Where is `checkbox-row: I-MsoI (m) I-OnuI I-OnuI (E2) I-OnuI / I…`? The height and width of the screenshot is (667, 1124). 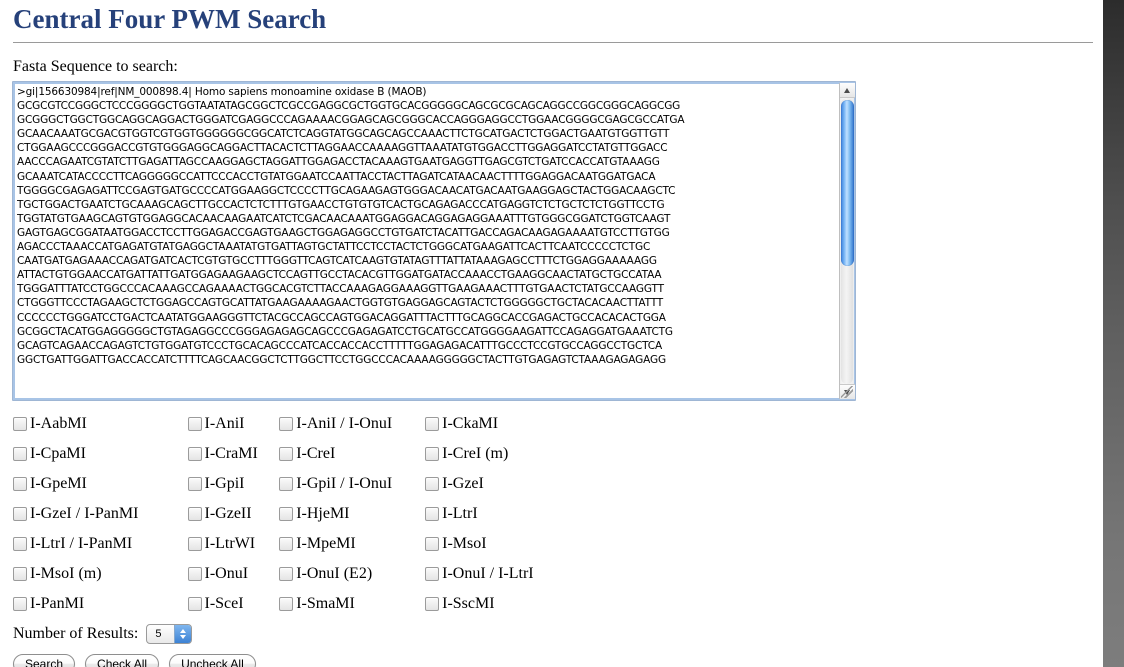 checkbox-row: I-MsoI (m) I-OnuI I-OnuI (E2) I-OnuI / I… is located at coordinates (293, 574).